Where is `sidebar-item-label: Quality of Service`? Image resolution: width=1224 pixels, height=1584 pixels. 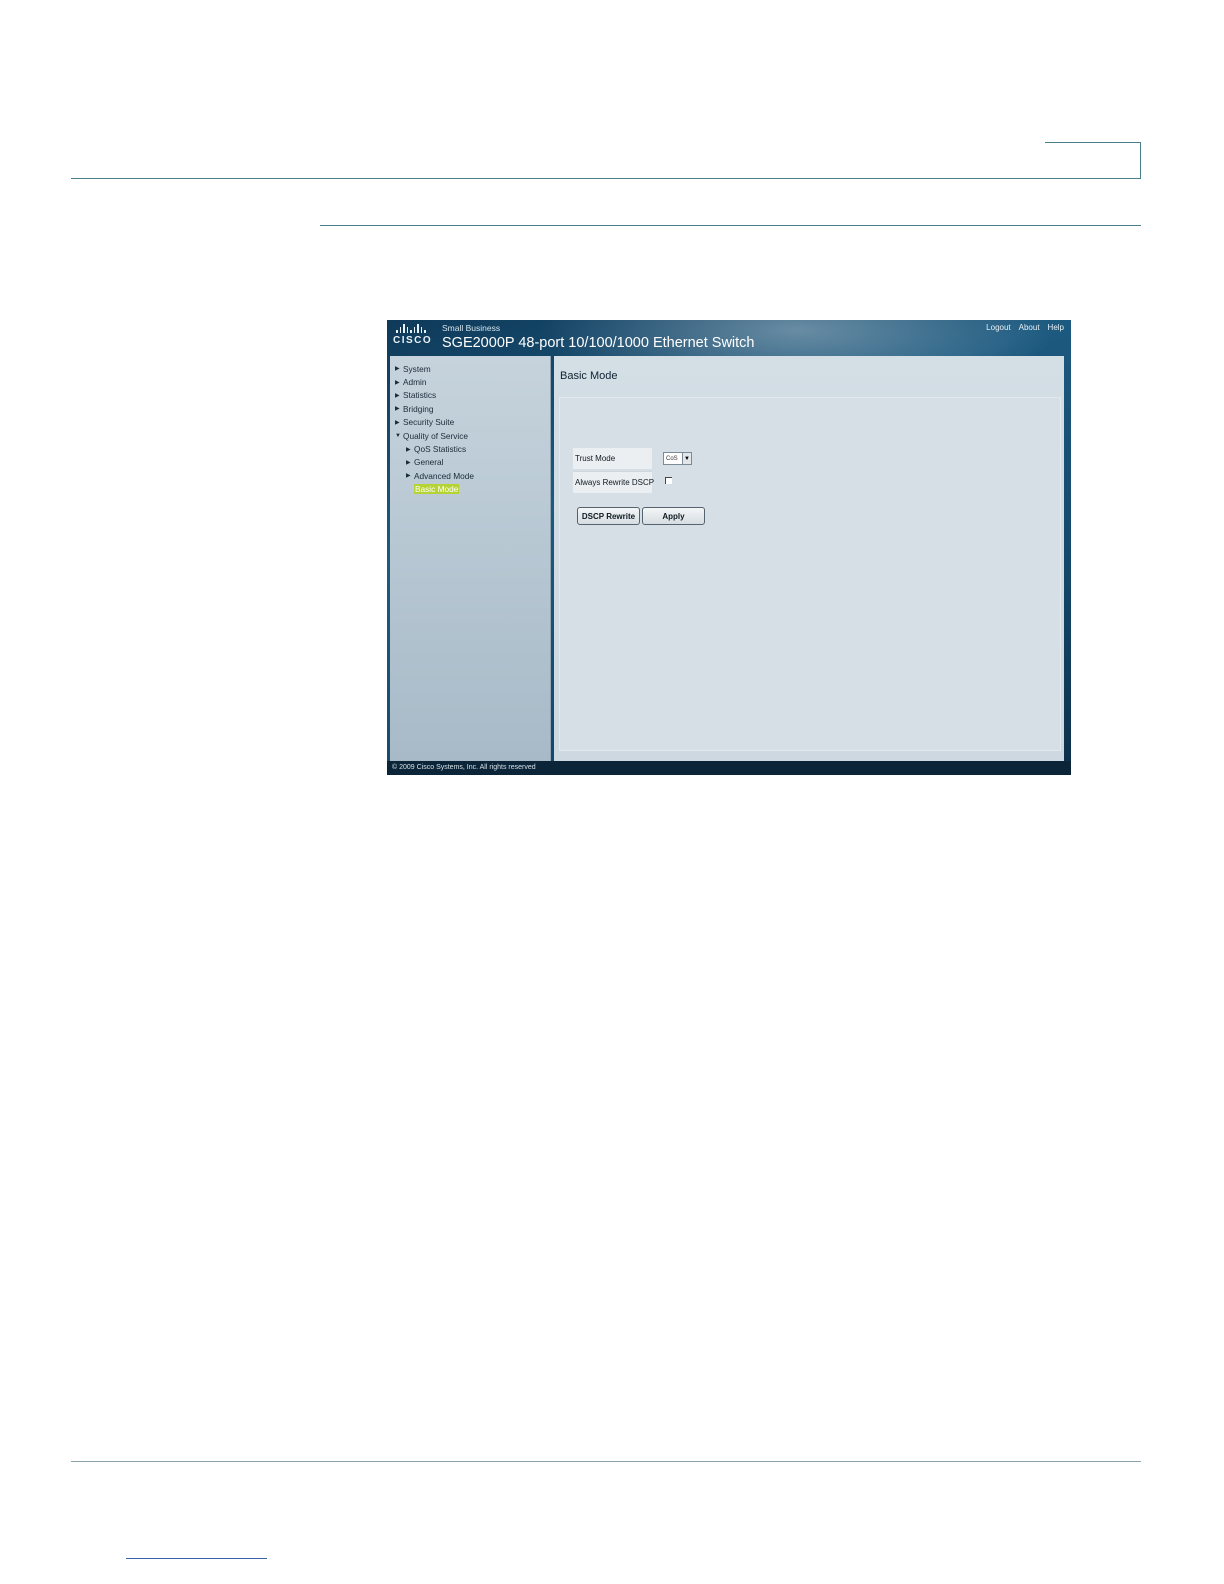 sidebar-item-label: Quality of Service is located at coordinates (436, 435).